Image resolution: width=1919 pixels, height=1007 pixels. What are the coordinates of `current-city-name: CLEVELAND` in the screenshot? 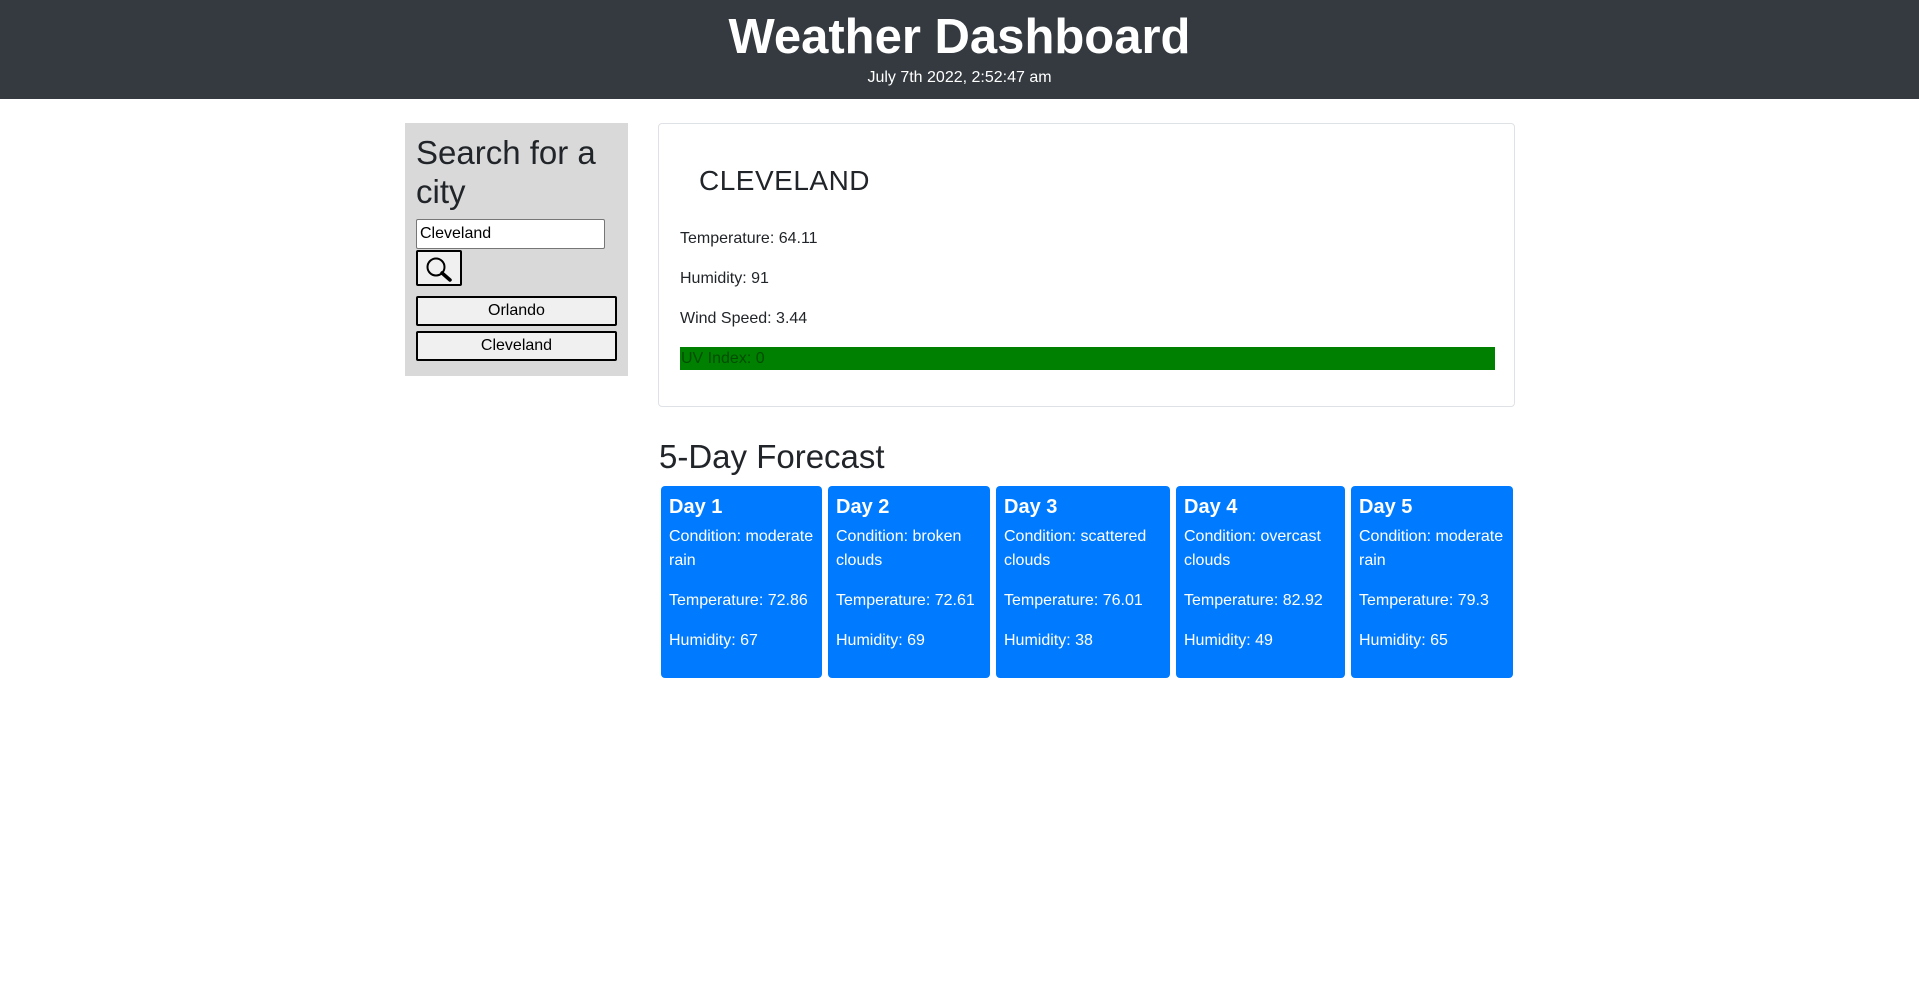 It's located at (785, 180).